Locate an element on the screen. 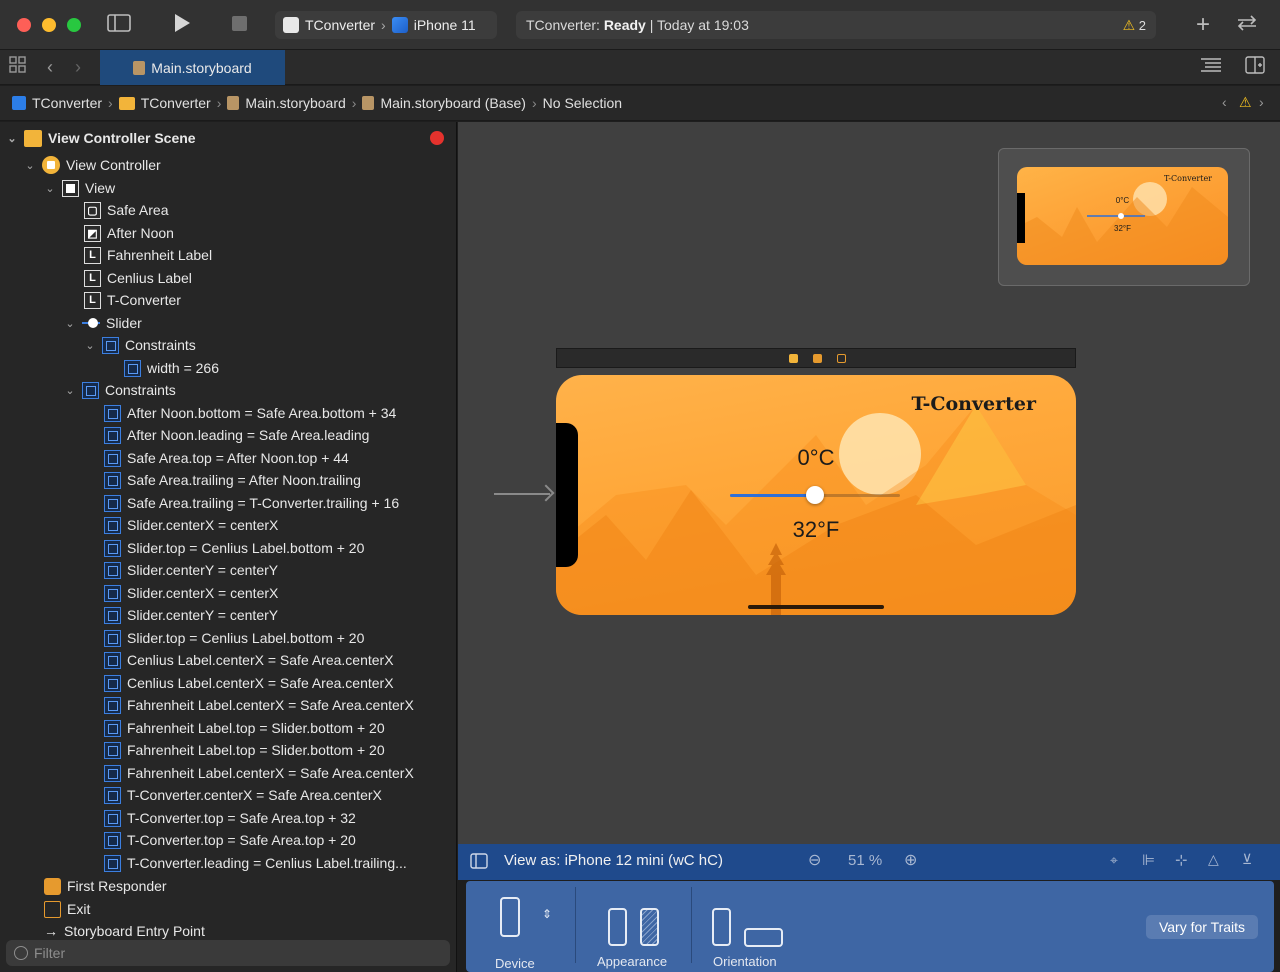 The image size is (1280, 972). outline-item-view: ⌄ View is located at coordinates (79, 188).